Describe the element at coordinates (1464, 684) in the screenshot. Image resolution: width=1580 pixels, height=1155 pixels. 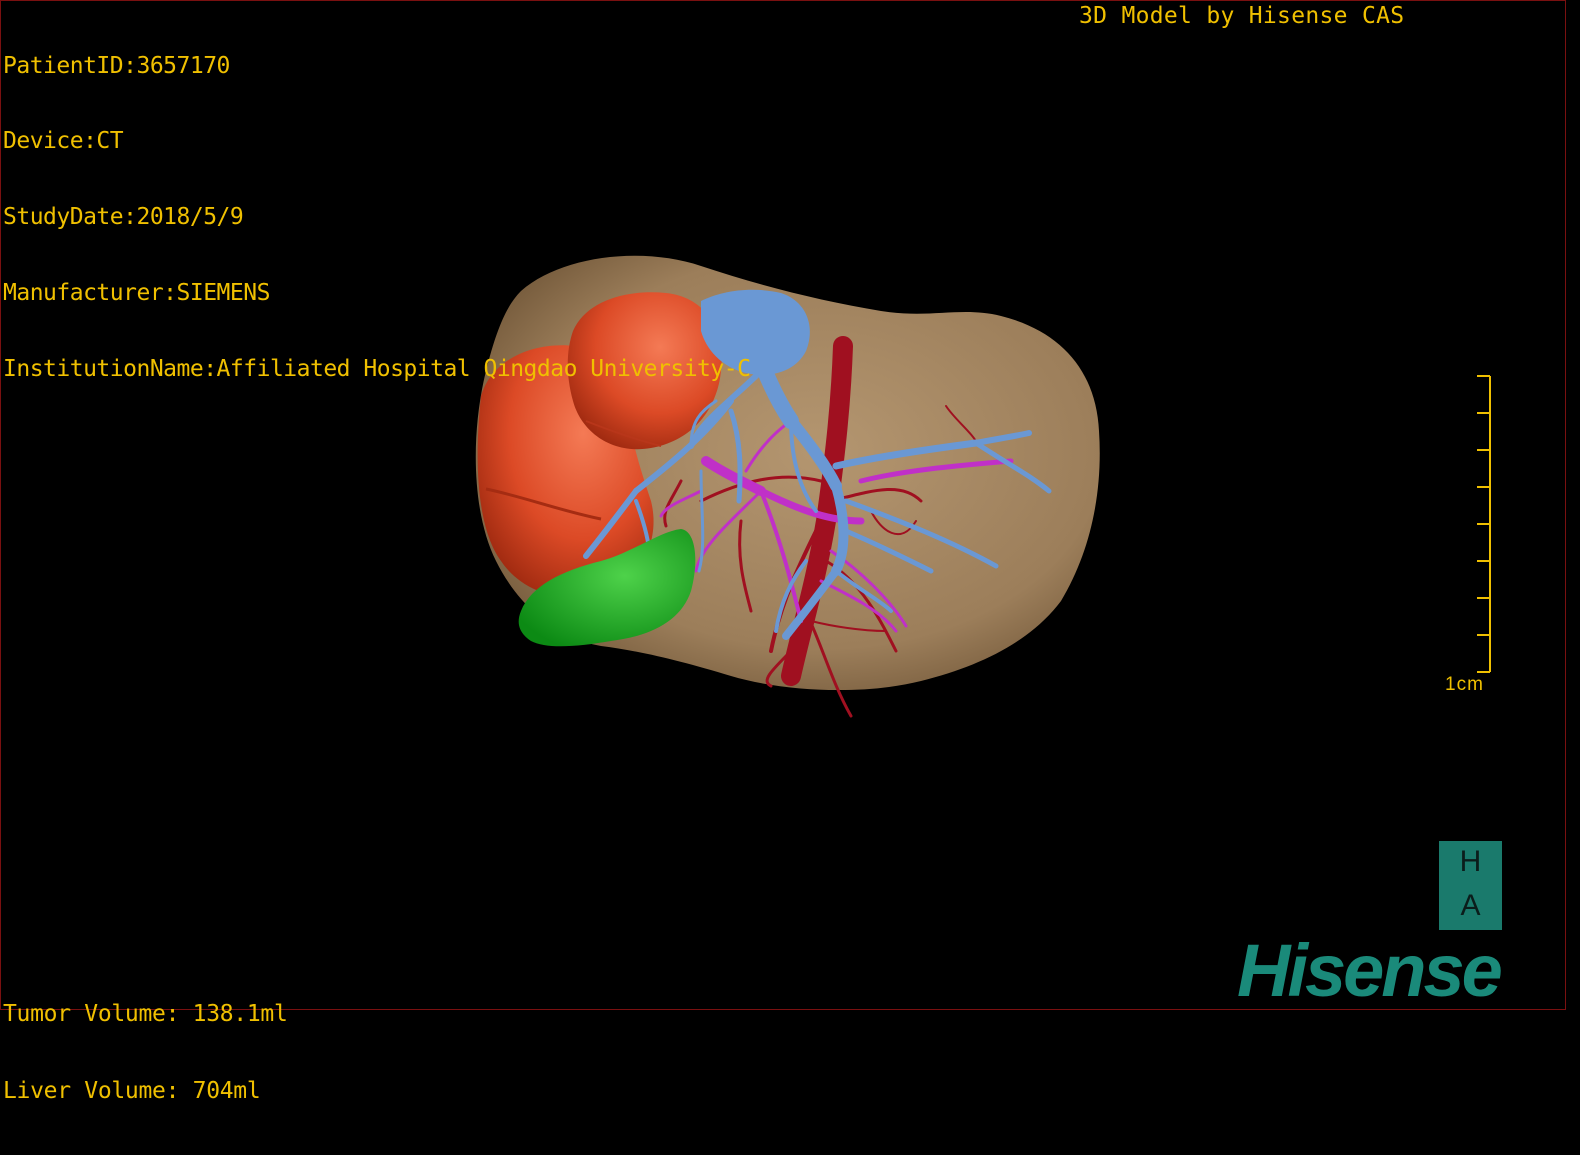
I see `scale-bar-label: 1cm` at that location.